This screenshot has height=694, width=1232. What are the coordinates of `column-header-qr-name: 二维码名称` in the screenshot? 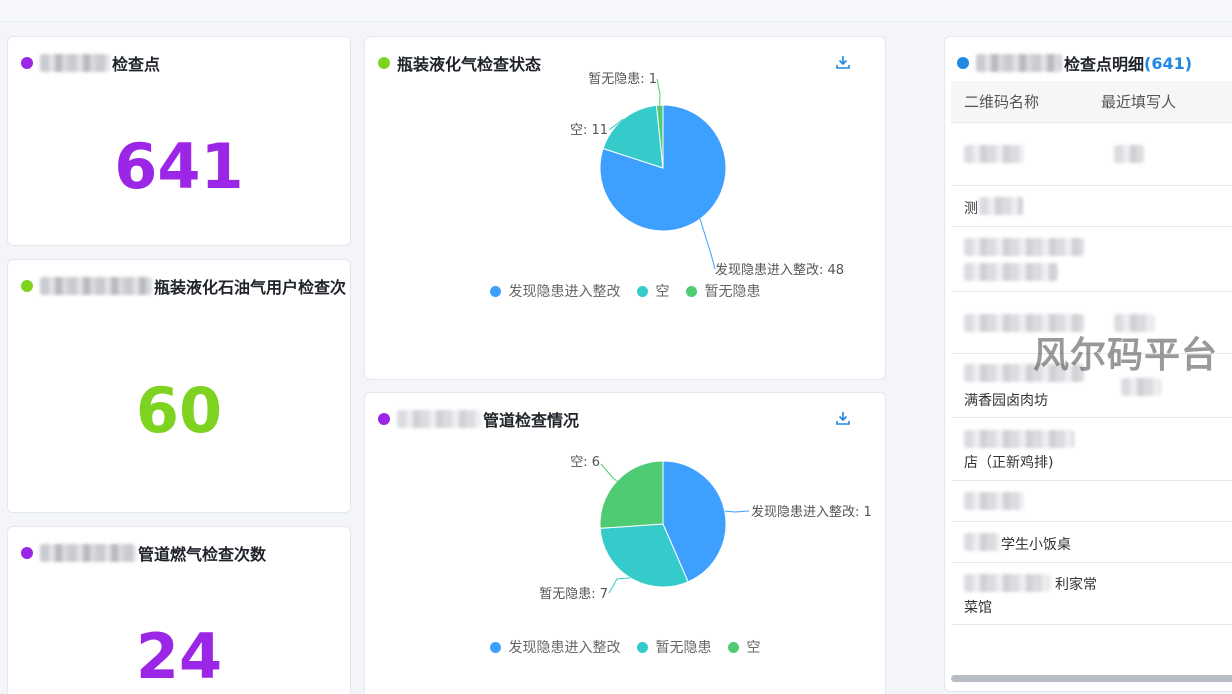 It's located at (1002, 102).